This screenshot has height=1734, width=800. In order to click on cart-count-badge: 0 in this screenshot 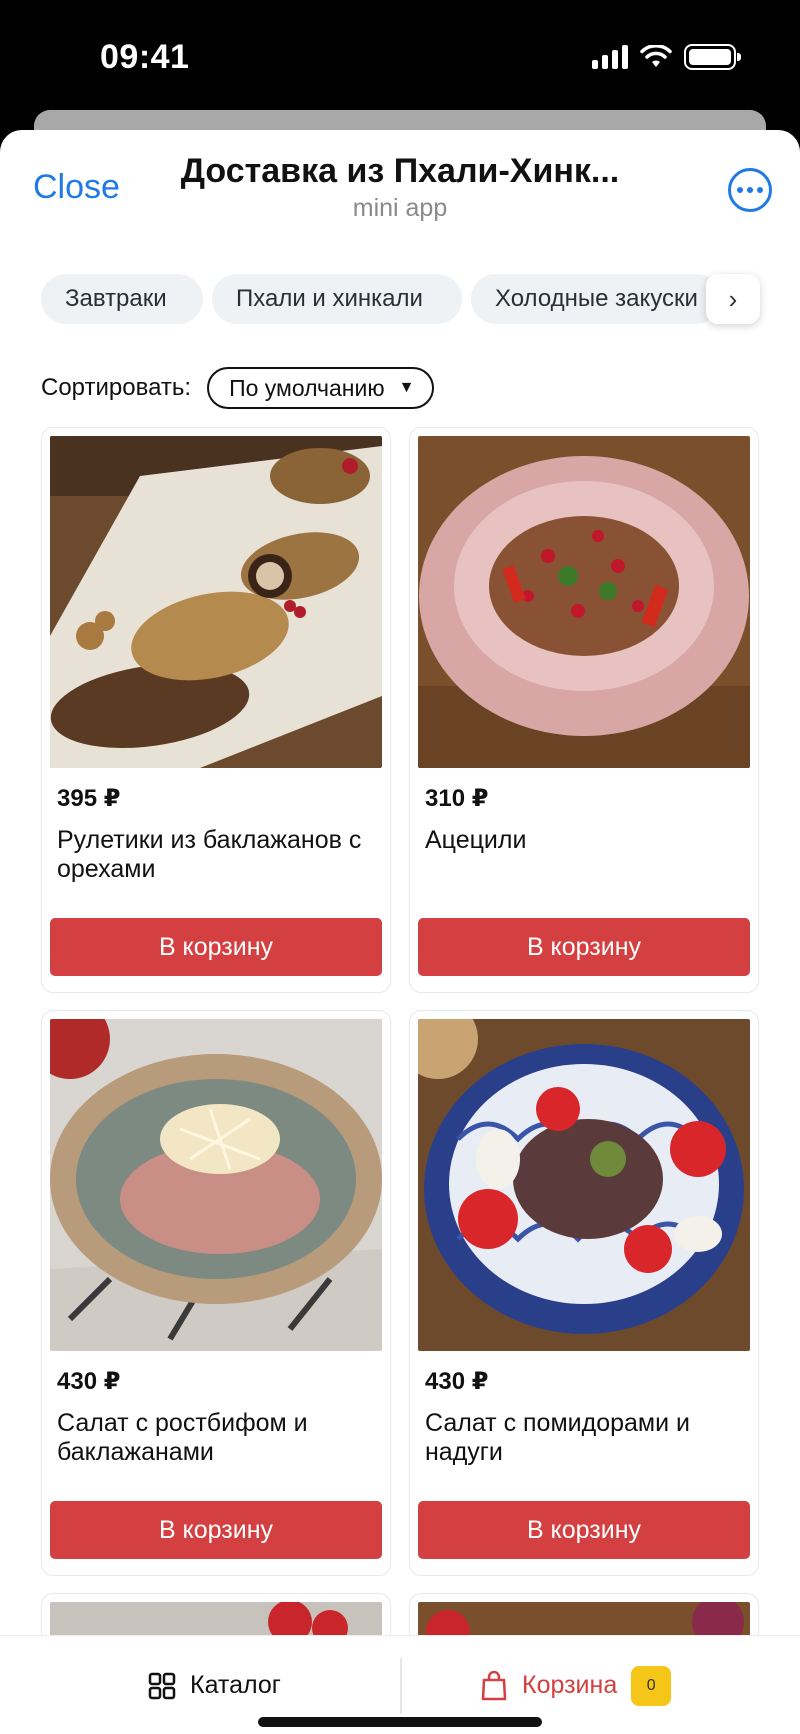, I will do `click(651, 1685)`.